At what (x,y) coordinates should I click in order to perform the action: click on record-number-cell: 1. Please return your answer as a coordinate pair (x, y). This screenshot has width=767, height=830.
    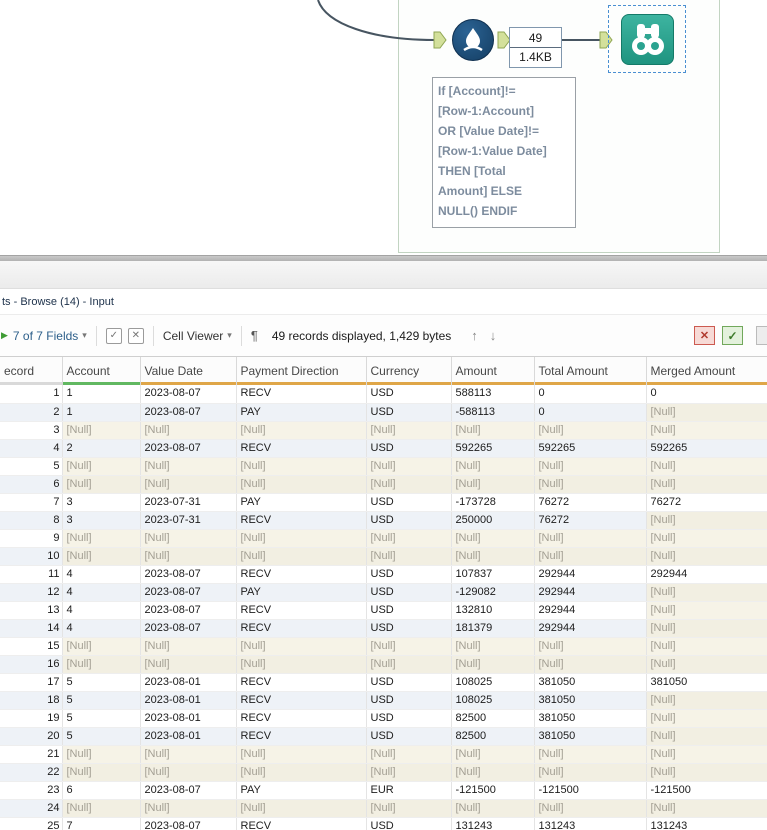
    Looking at the image, I should click on (31, 394).